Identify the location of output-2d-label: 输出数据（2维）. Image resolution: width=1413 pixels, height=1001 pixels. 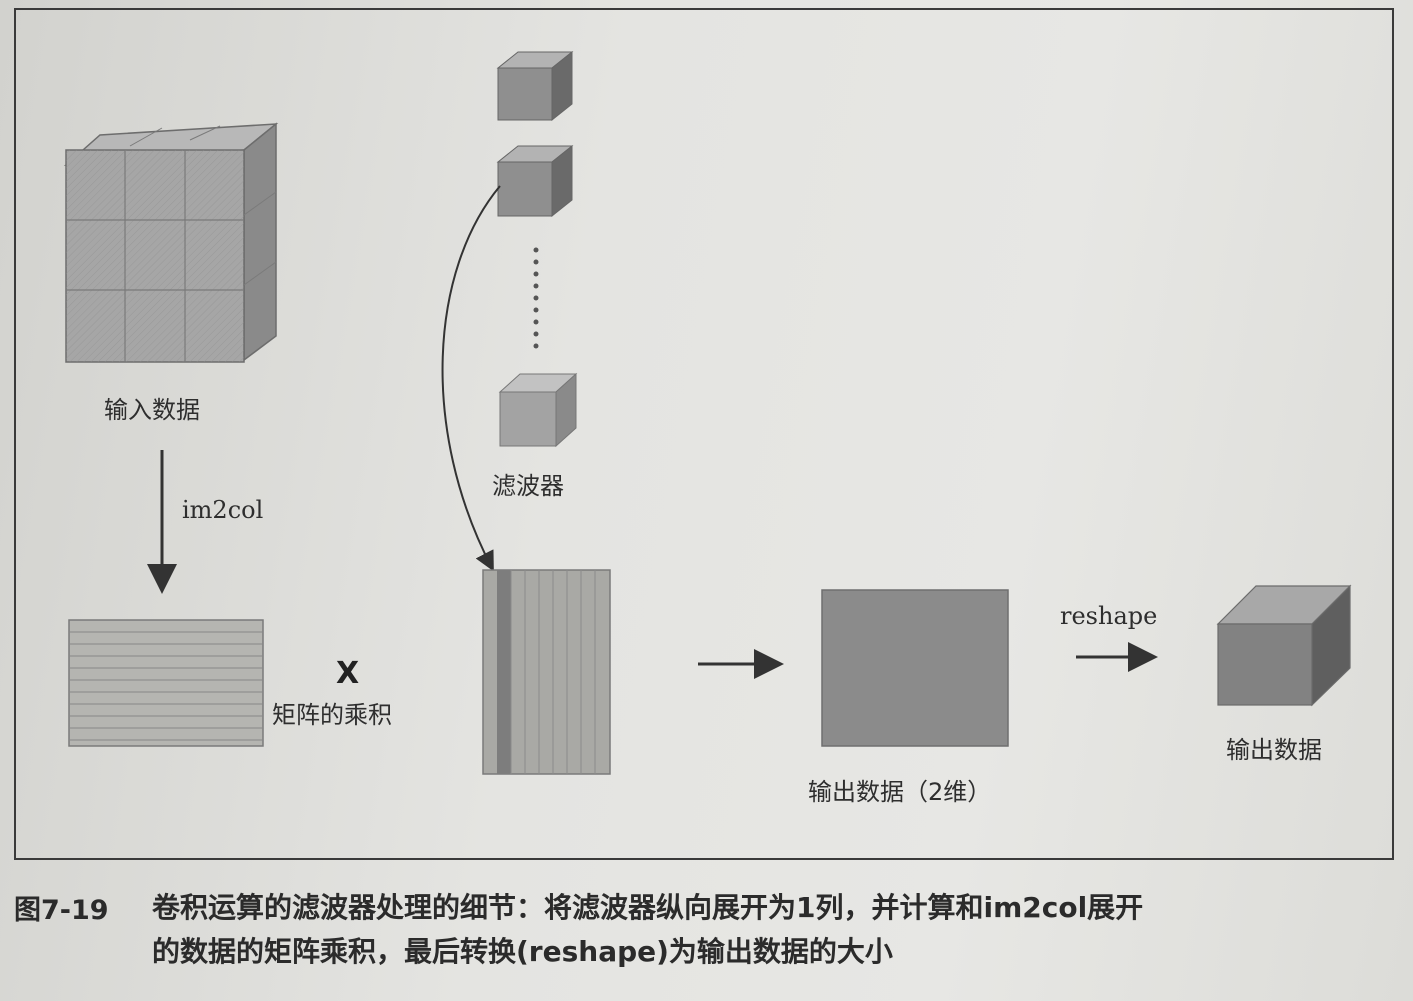
(900, 792).